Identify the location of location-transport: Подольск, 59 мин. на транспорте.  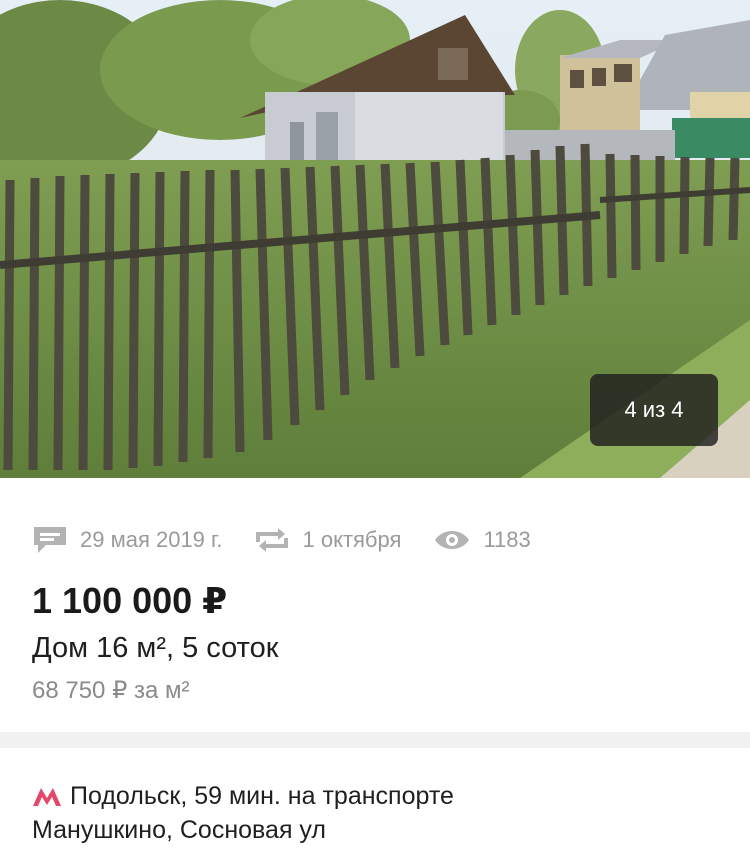
(243, 796).